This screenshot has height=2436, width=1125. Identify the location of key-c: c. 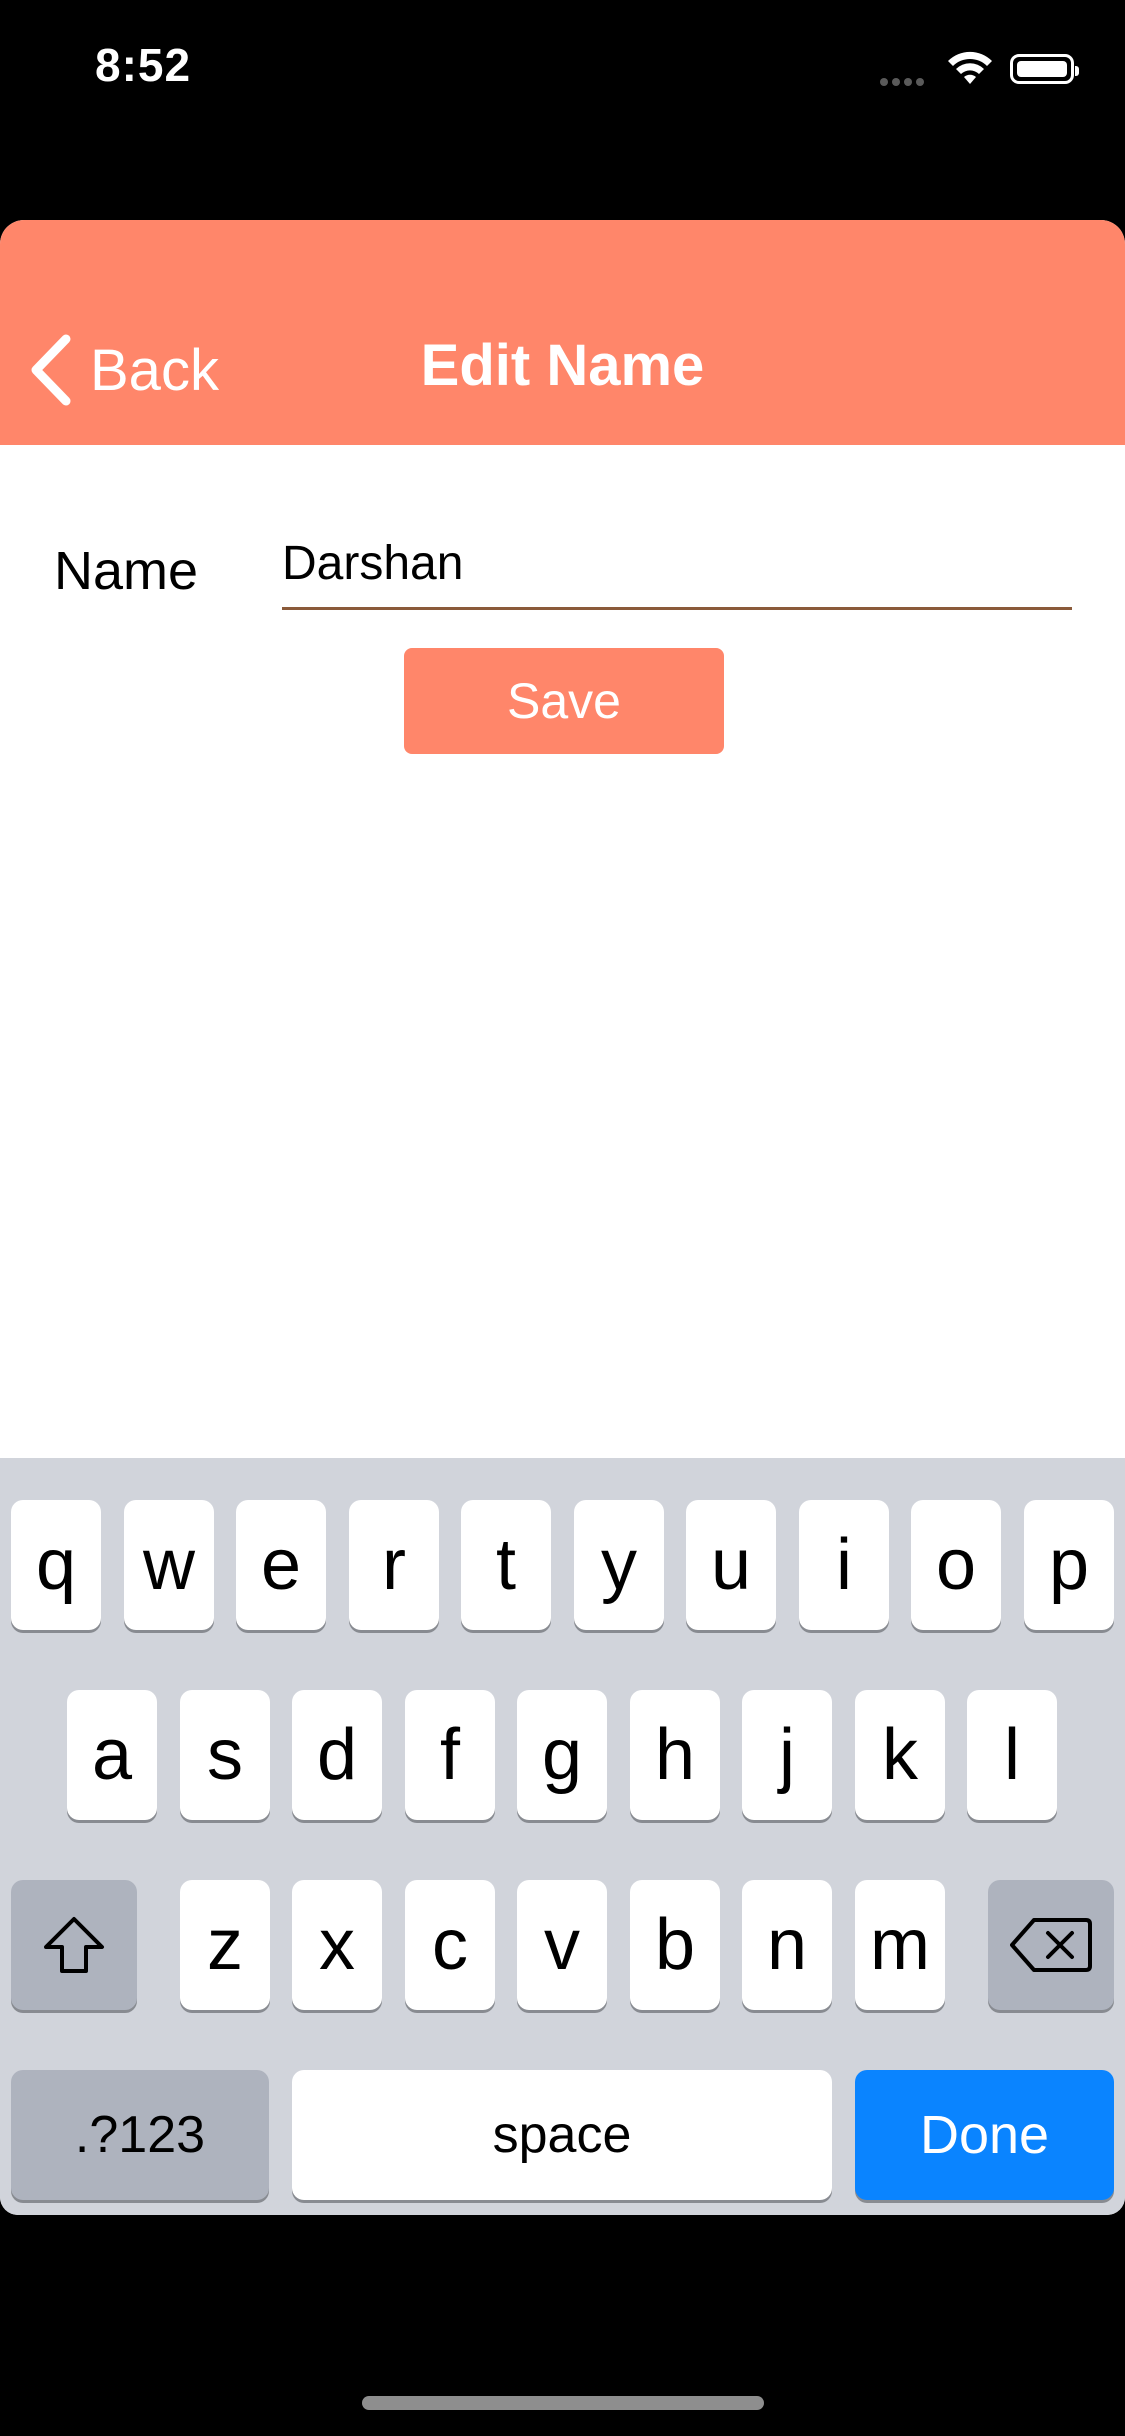
(450, 1945).